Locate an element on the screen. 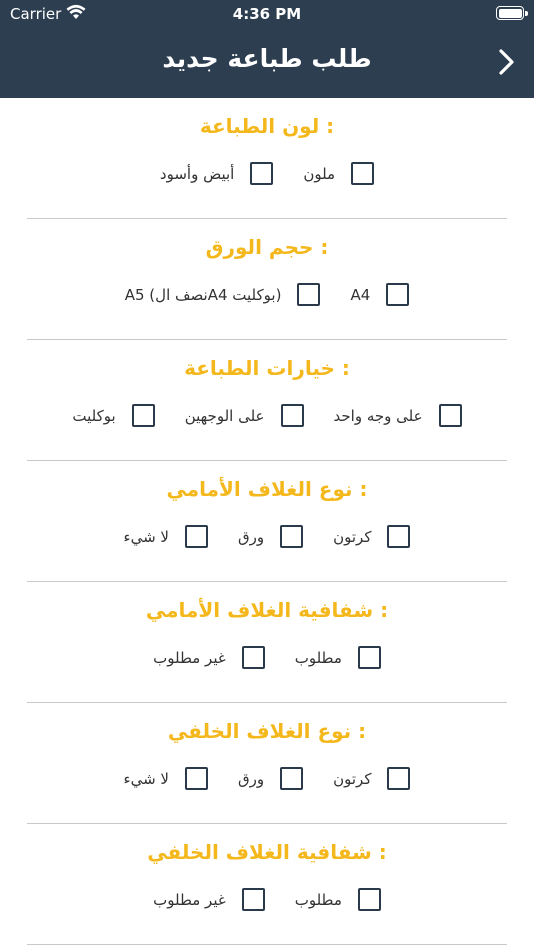 The image size is (534, 950). option-a5: A5 (نصف الA4 بوكليت) is located at coordinates (223, 294).